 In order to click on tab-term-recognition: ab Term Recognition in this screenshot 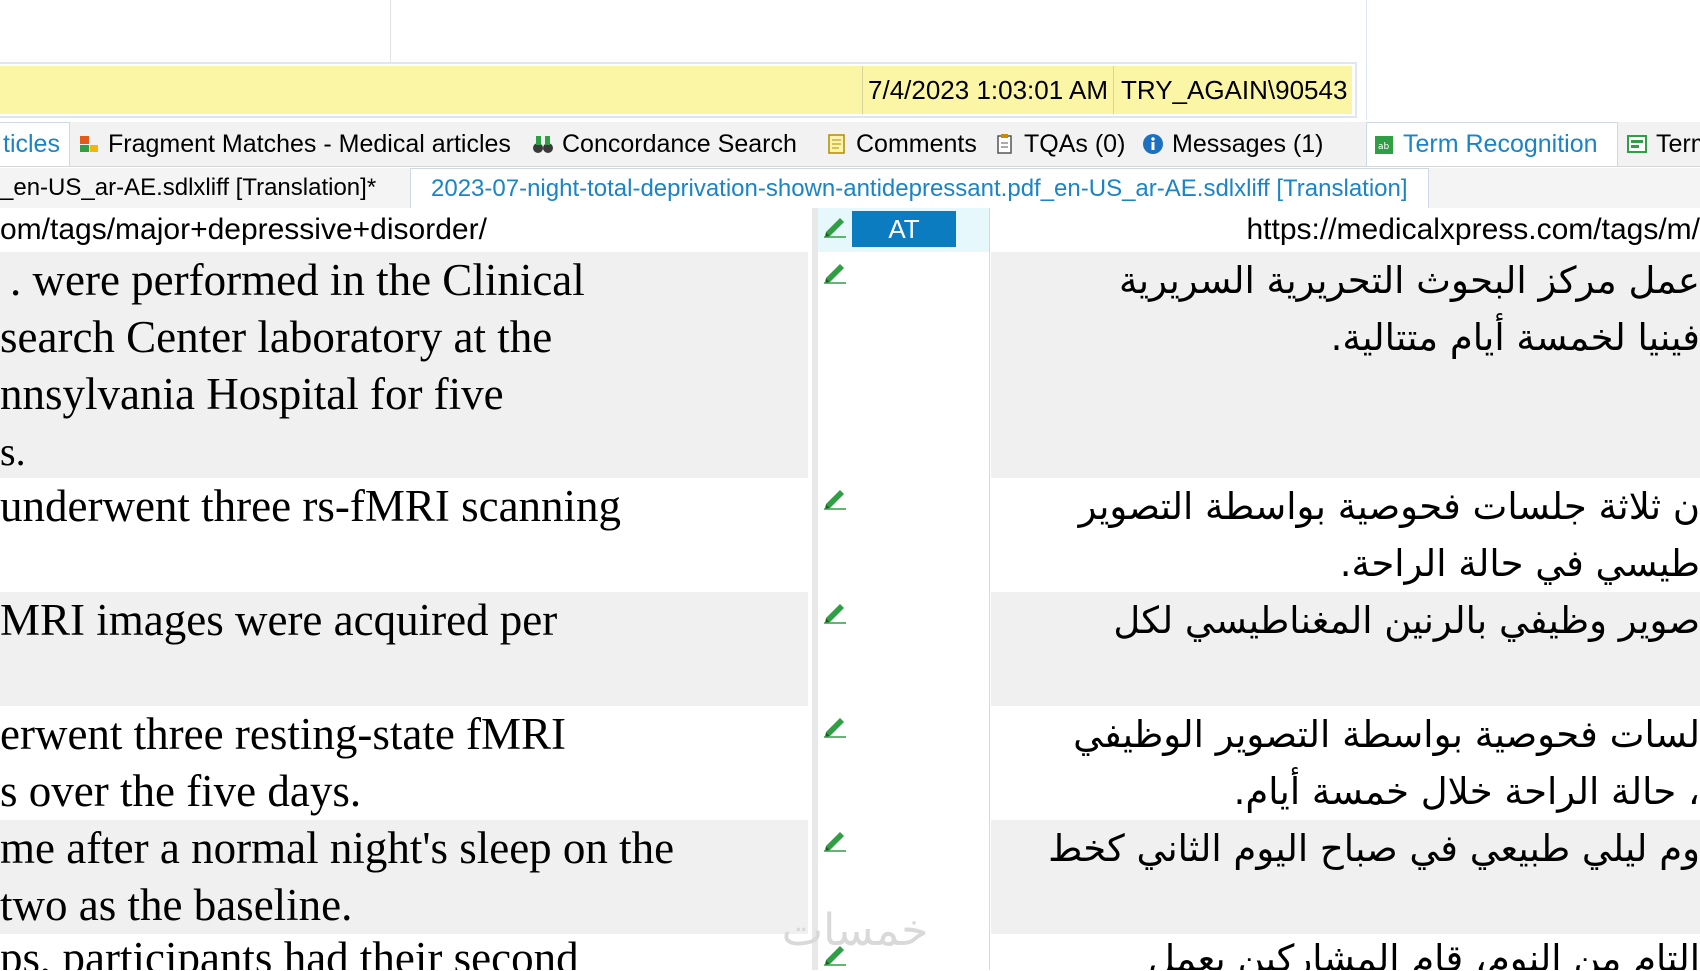, I will do `click(1492, 144)`.